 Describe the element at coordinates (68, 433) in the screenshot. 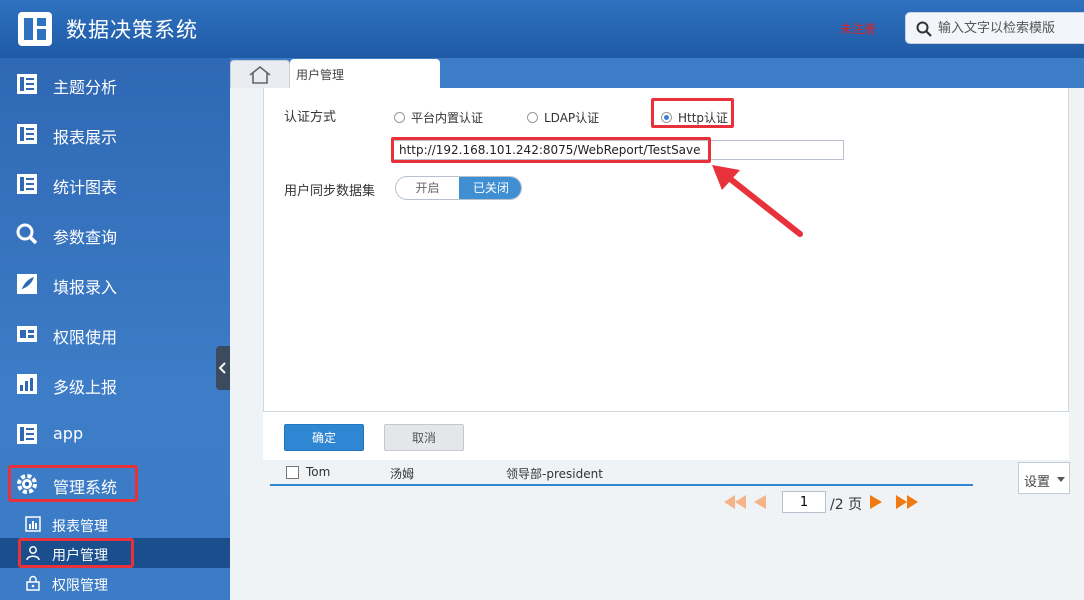

I see `sidebar-item-label: app` at that location.